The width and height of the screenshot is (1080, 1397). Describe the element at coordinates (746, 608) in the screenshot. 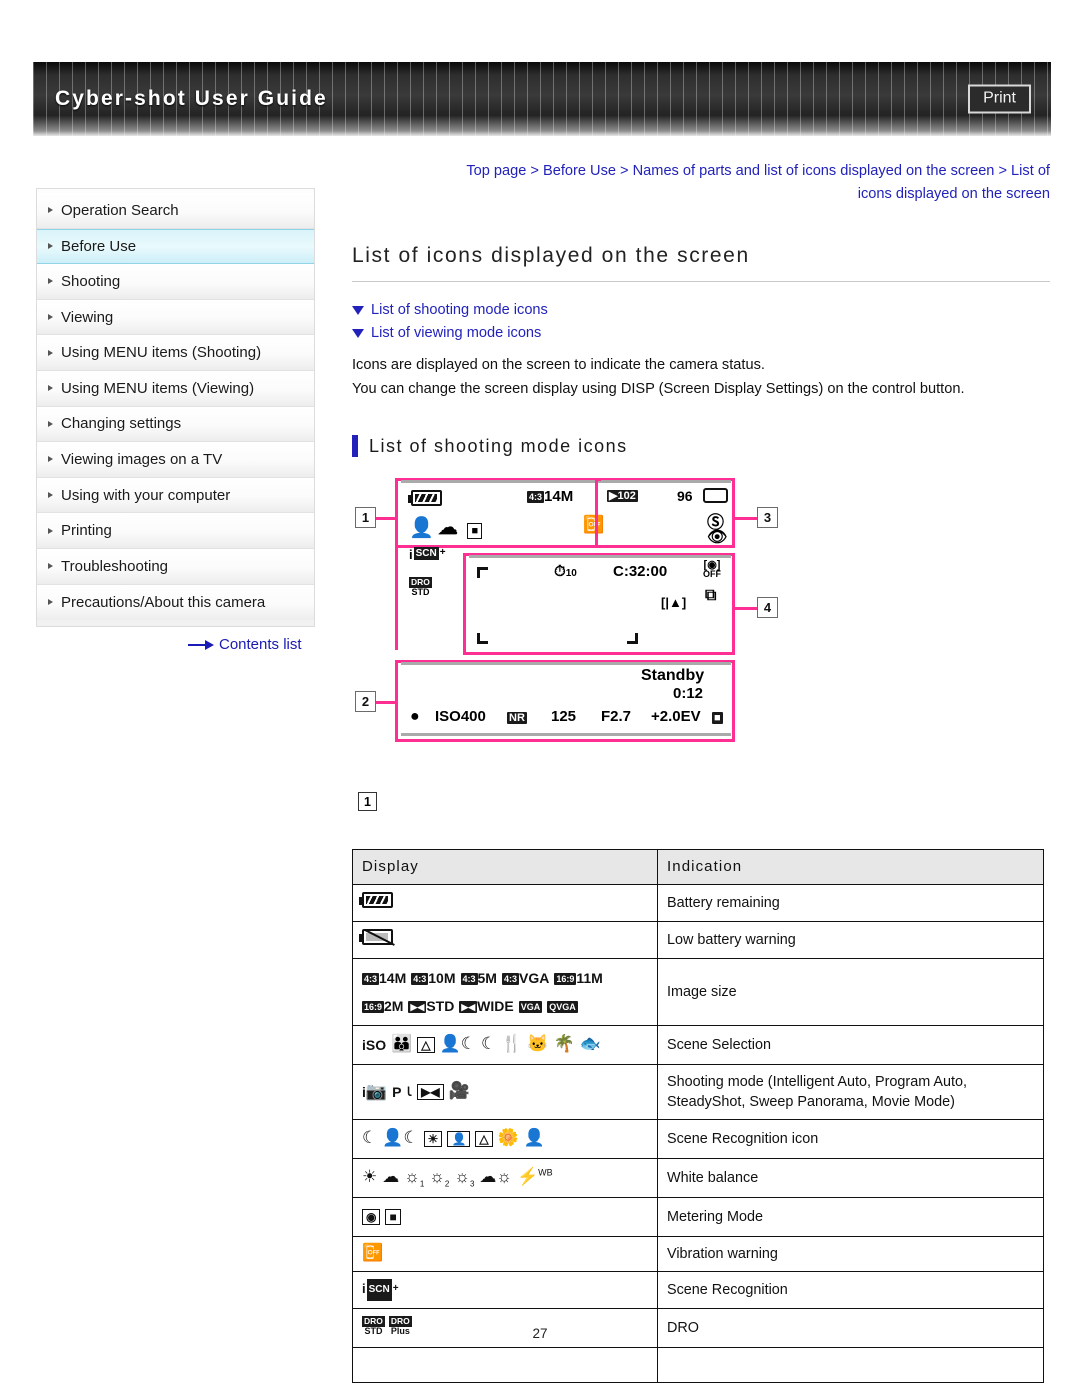

I see `callout-4-leader` at that location.